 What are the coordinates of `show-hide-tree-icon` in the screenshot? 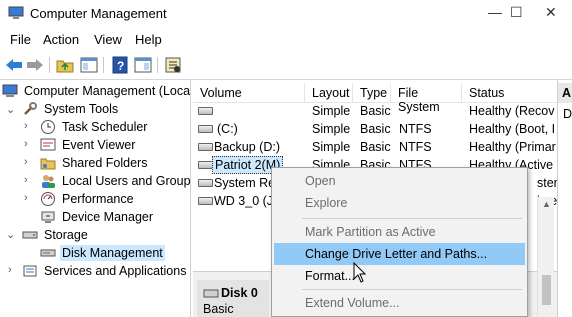 It's located at (89, 65).